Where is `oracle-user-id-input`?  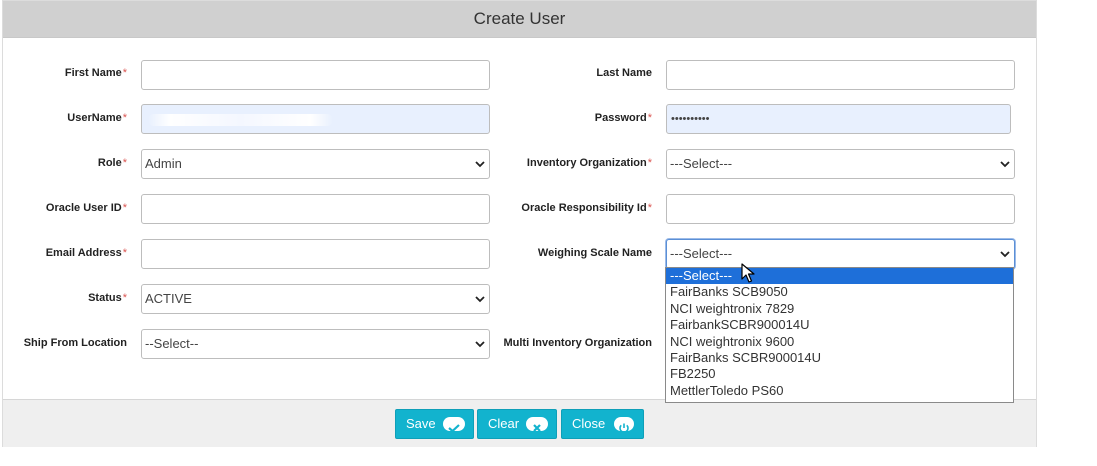
oracle-user-id-input is located at coordinates (315, 209).